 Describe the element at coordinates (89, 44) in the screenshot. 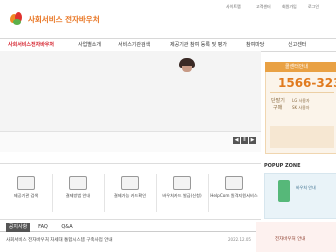

I see `nav-item-business: 사업별소개` at that location.